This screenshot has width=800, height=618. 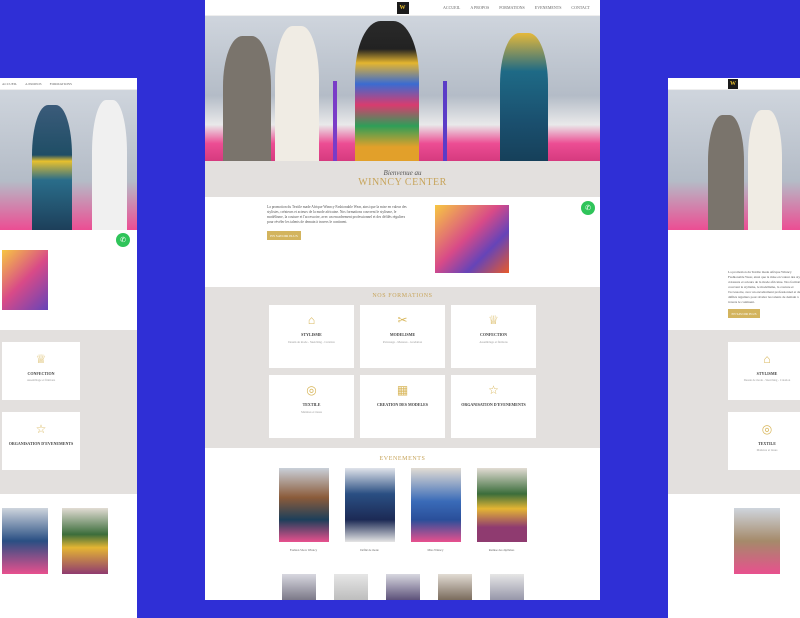 What do you see at coordinates (479, 7) in the screenshot?
I see `nav-item-apropos: A PROPOS` at bounding box center [479, 7].